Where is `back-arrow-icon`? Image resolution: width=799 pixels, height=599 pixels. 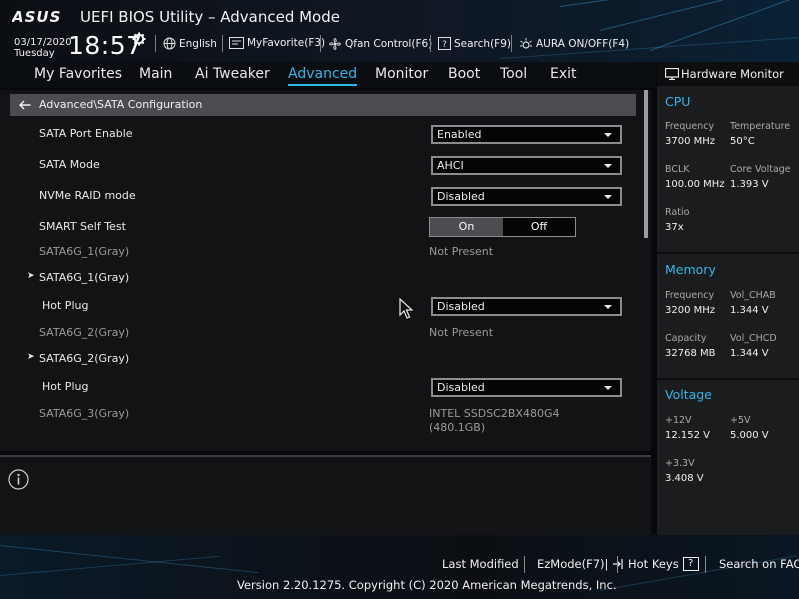
back-arrow-icon is located at coordinates (25, 105).